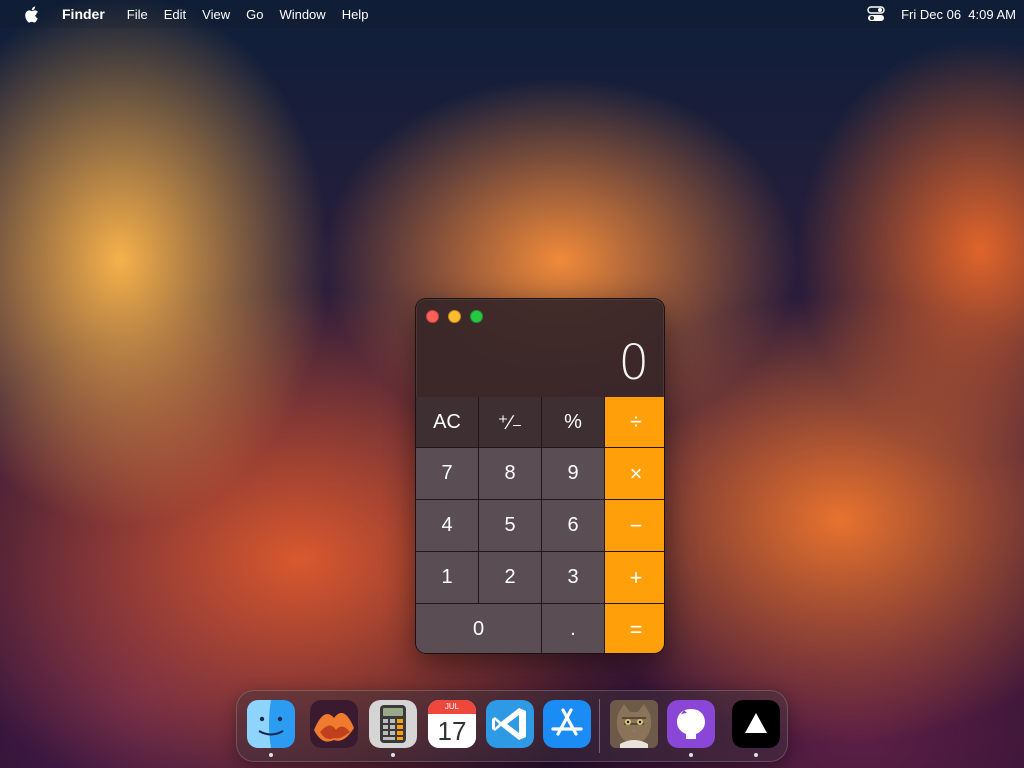  Describe the element at coordinates (634, 724) in the screenshot. I see `cat-icon` at that location.